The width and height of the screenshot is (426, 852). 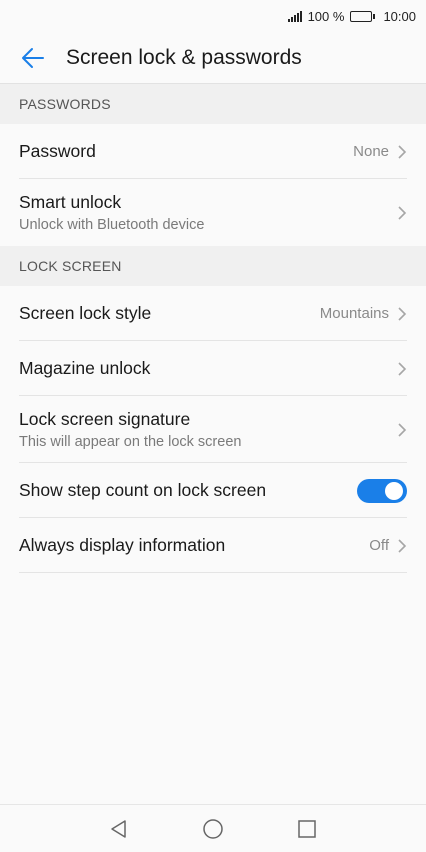 I want to click on settings-item-value: Off, so click(x=379, y=545).